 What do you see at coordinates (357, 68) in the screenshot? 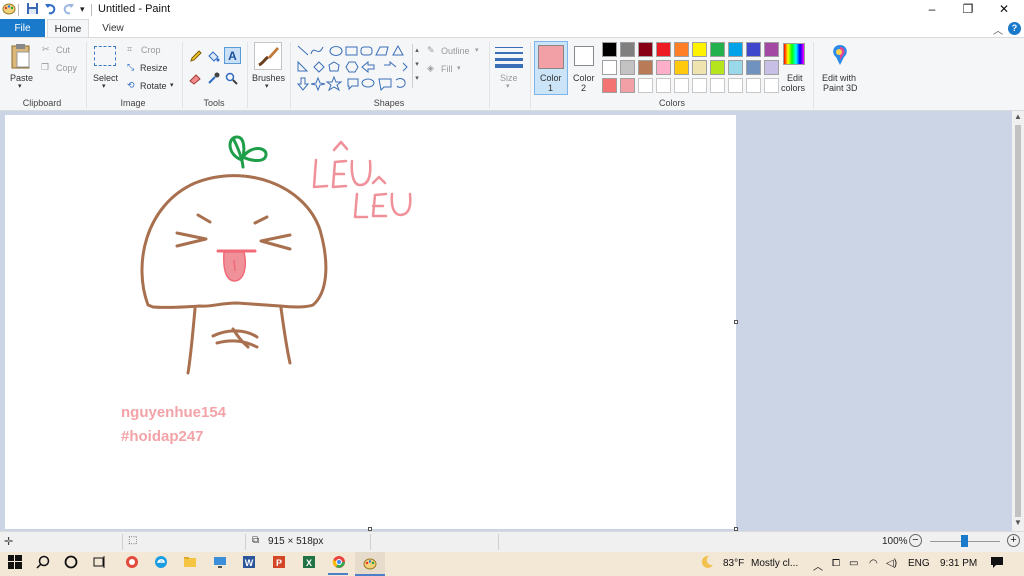
I see `shapes-gallery` at bounding box center [357, 68].